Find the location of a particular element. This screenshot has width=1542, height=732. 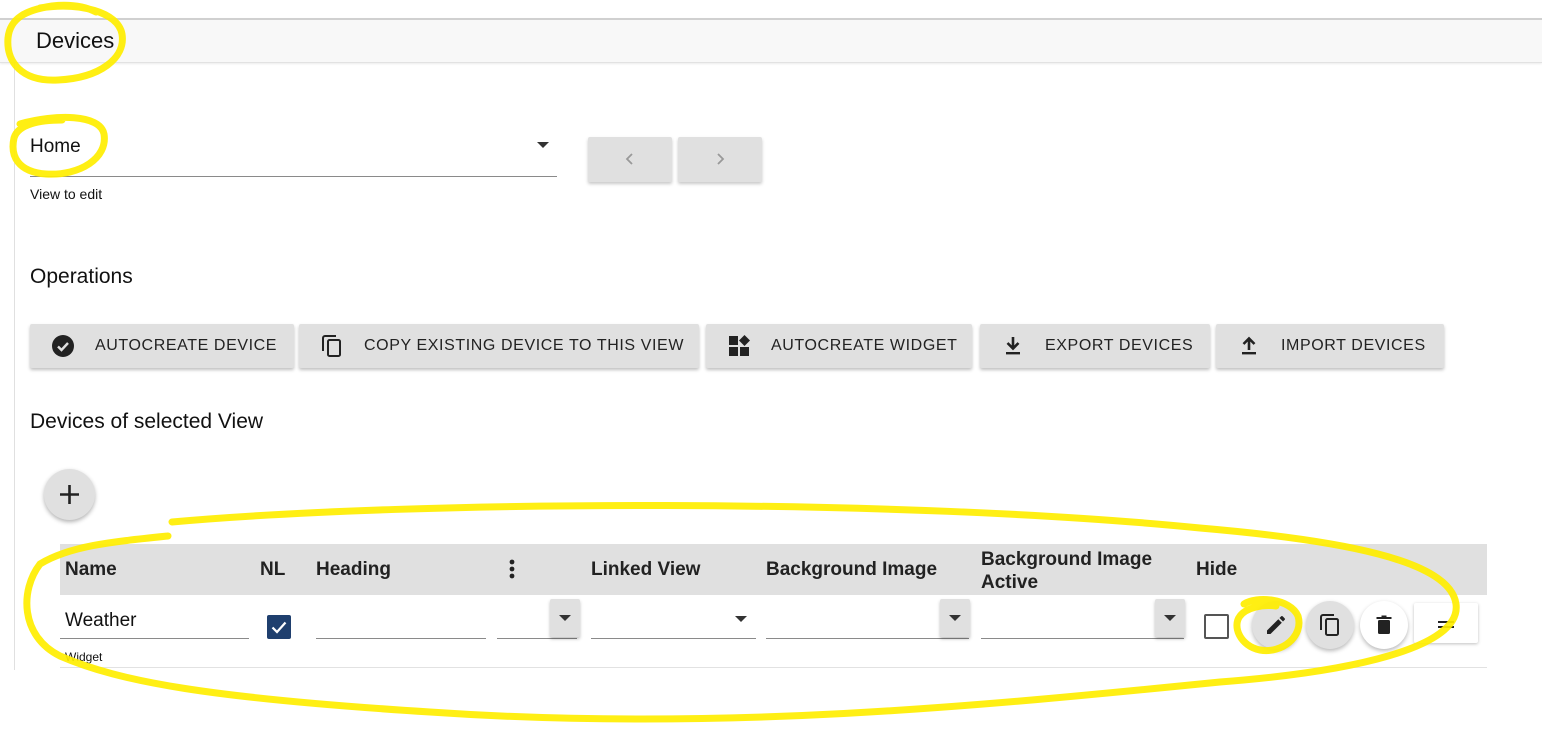

copy-device-button is located at coordinates (1330, 625).